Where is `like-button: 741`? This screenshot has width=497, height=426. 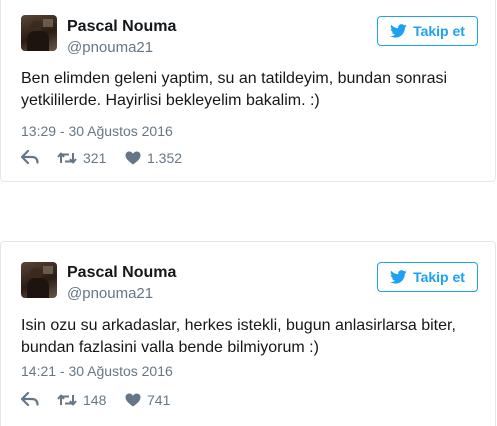
like-button: 741 is located at coordinates (147, 400).